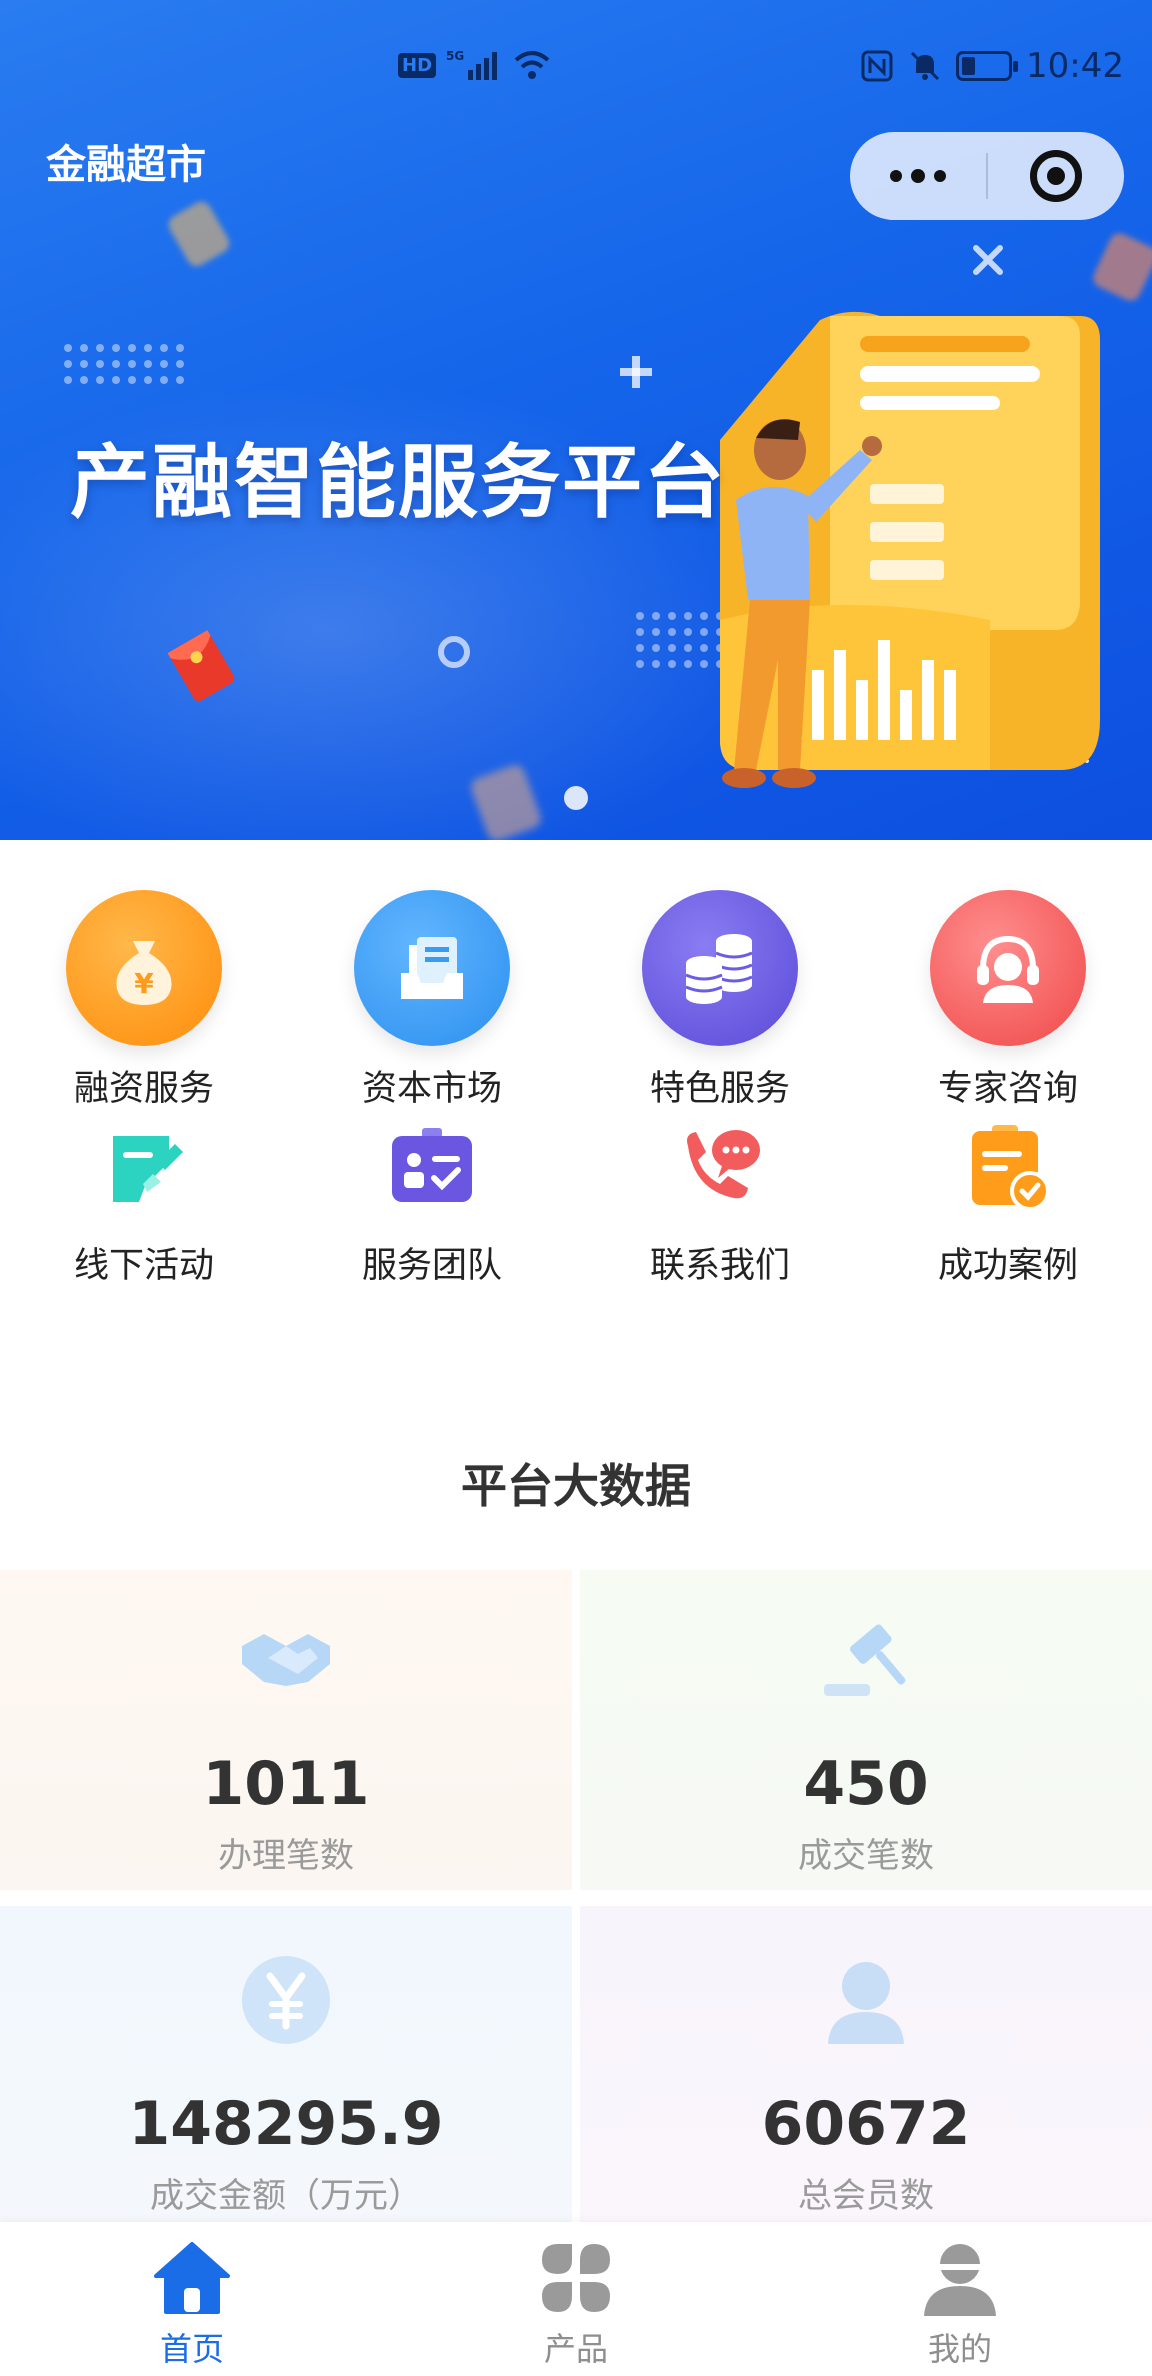 Image resolution: width=1152 pixels, height=2376 pixels. I want to click on status-bar: HD 5G 10:42, so click(576, 68).